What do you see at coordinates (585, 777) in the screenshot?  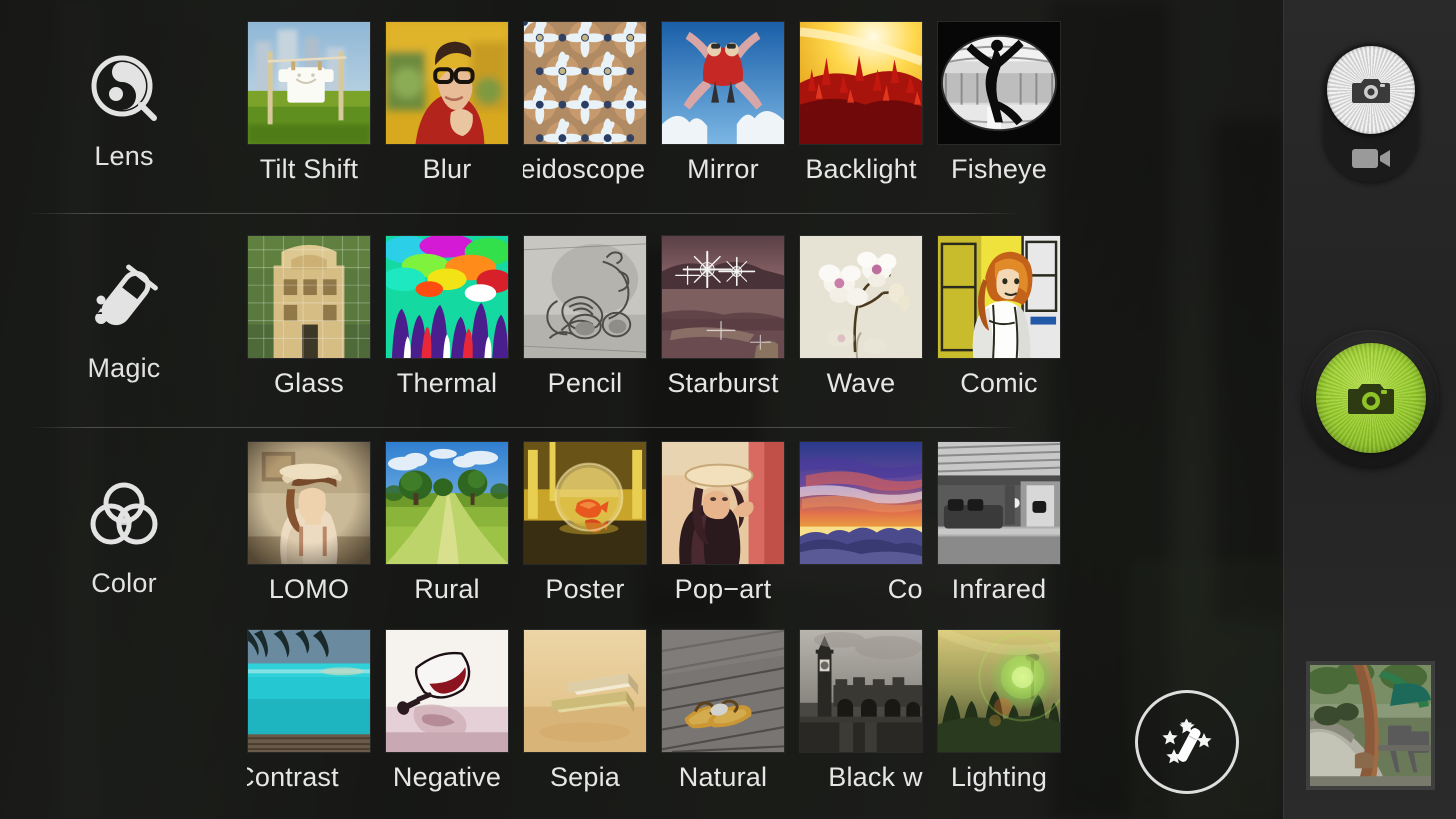 I see `effect-label: Sepia` at bounding box center [585, 777].